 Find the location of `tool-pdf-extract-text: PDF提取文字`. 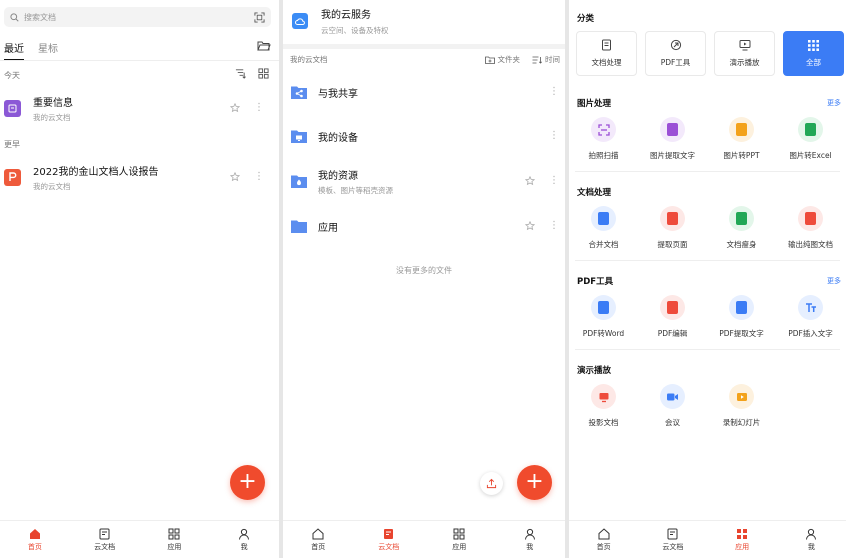

tool-pdf-extract-text: PDF提取文字 is located at coordinates (741, 317).